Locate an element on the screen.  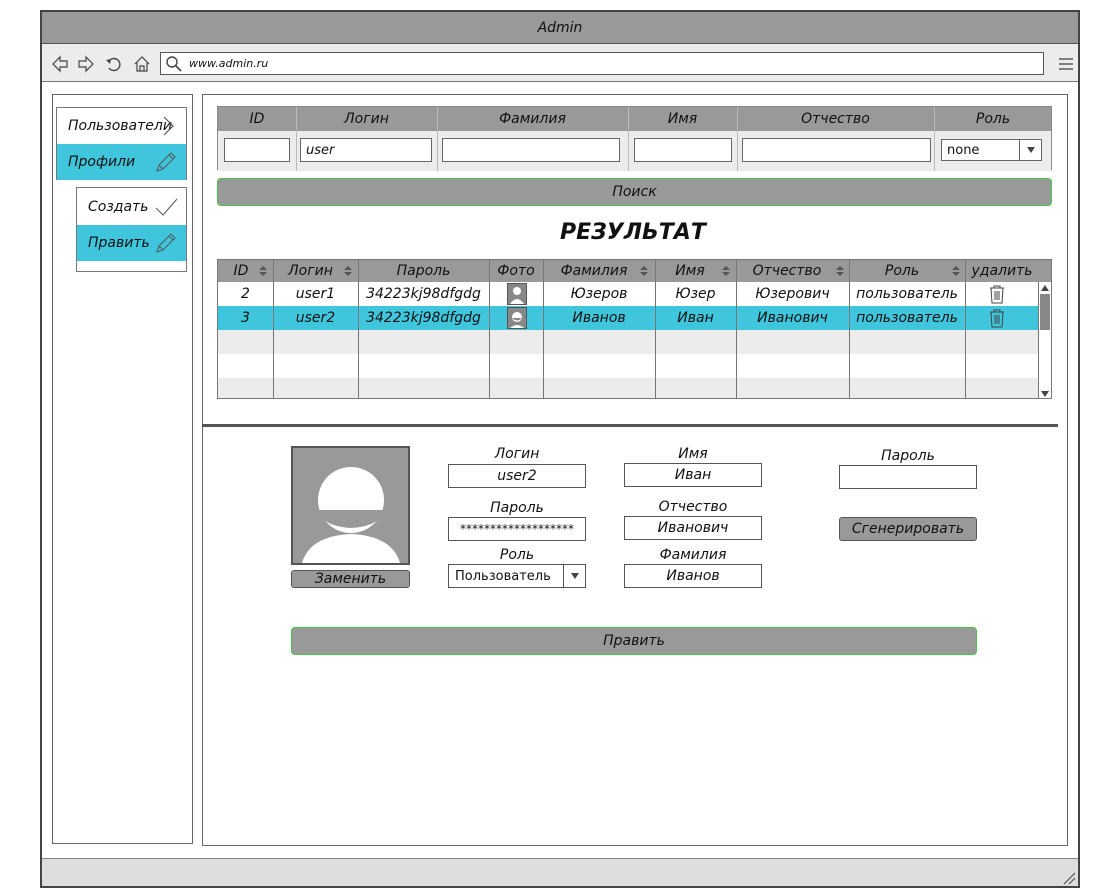
save-edit-button: Править is located at coordinates (634, 641).